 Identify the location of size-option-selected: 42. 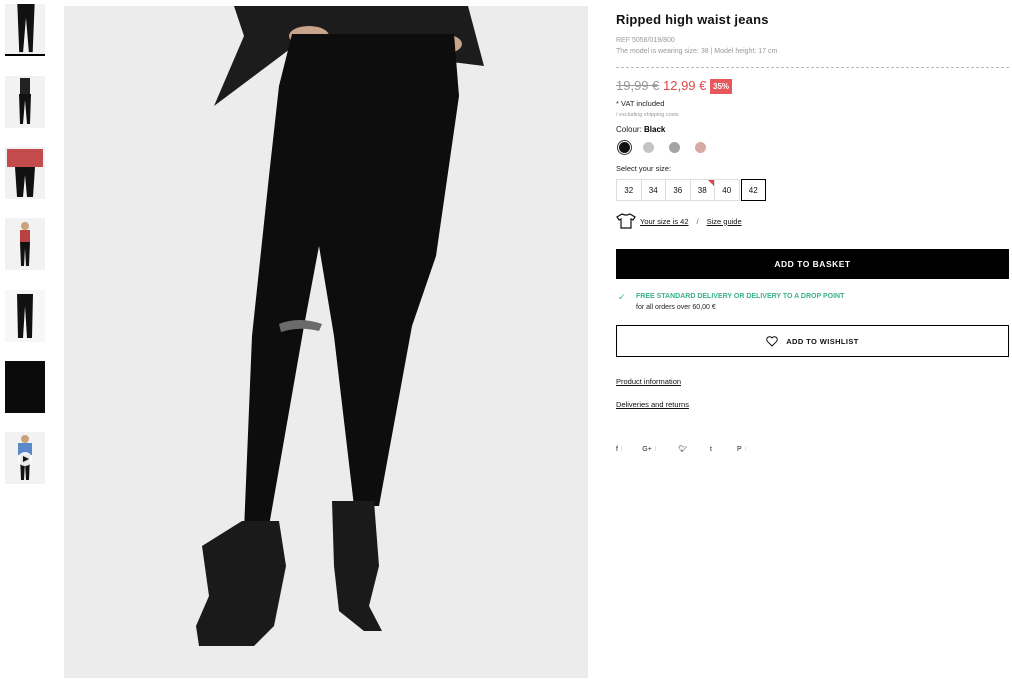
(753, 190).